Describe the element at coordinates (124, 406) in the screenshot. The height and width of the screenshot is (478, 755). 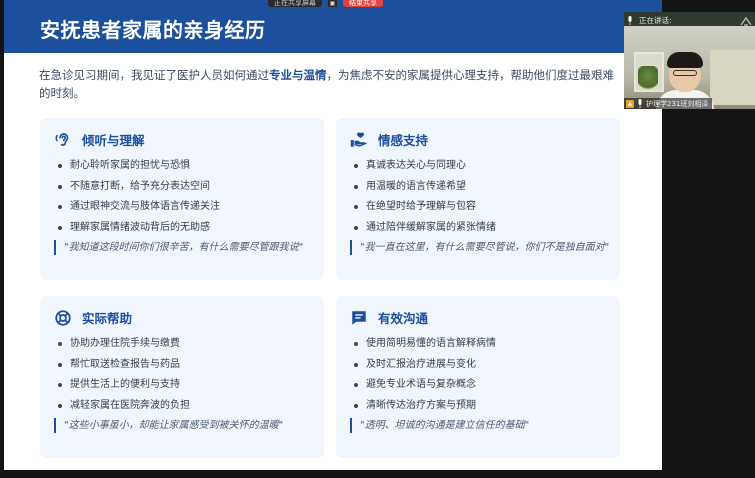
I see `list-item: 减轻家属在医院奔波的负担` at that location.